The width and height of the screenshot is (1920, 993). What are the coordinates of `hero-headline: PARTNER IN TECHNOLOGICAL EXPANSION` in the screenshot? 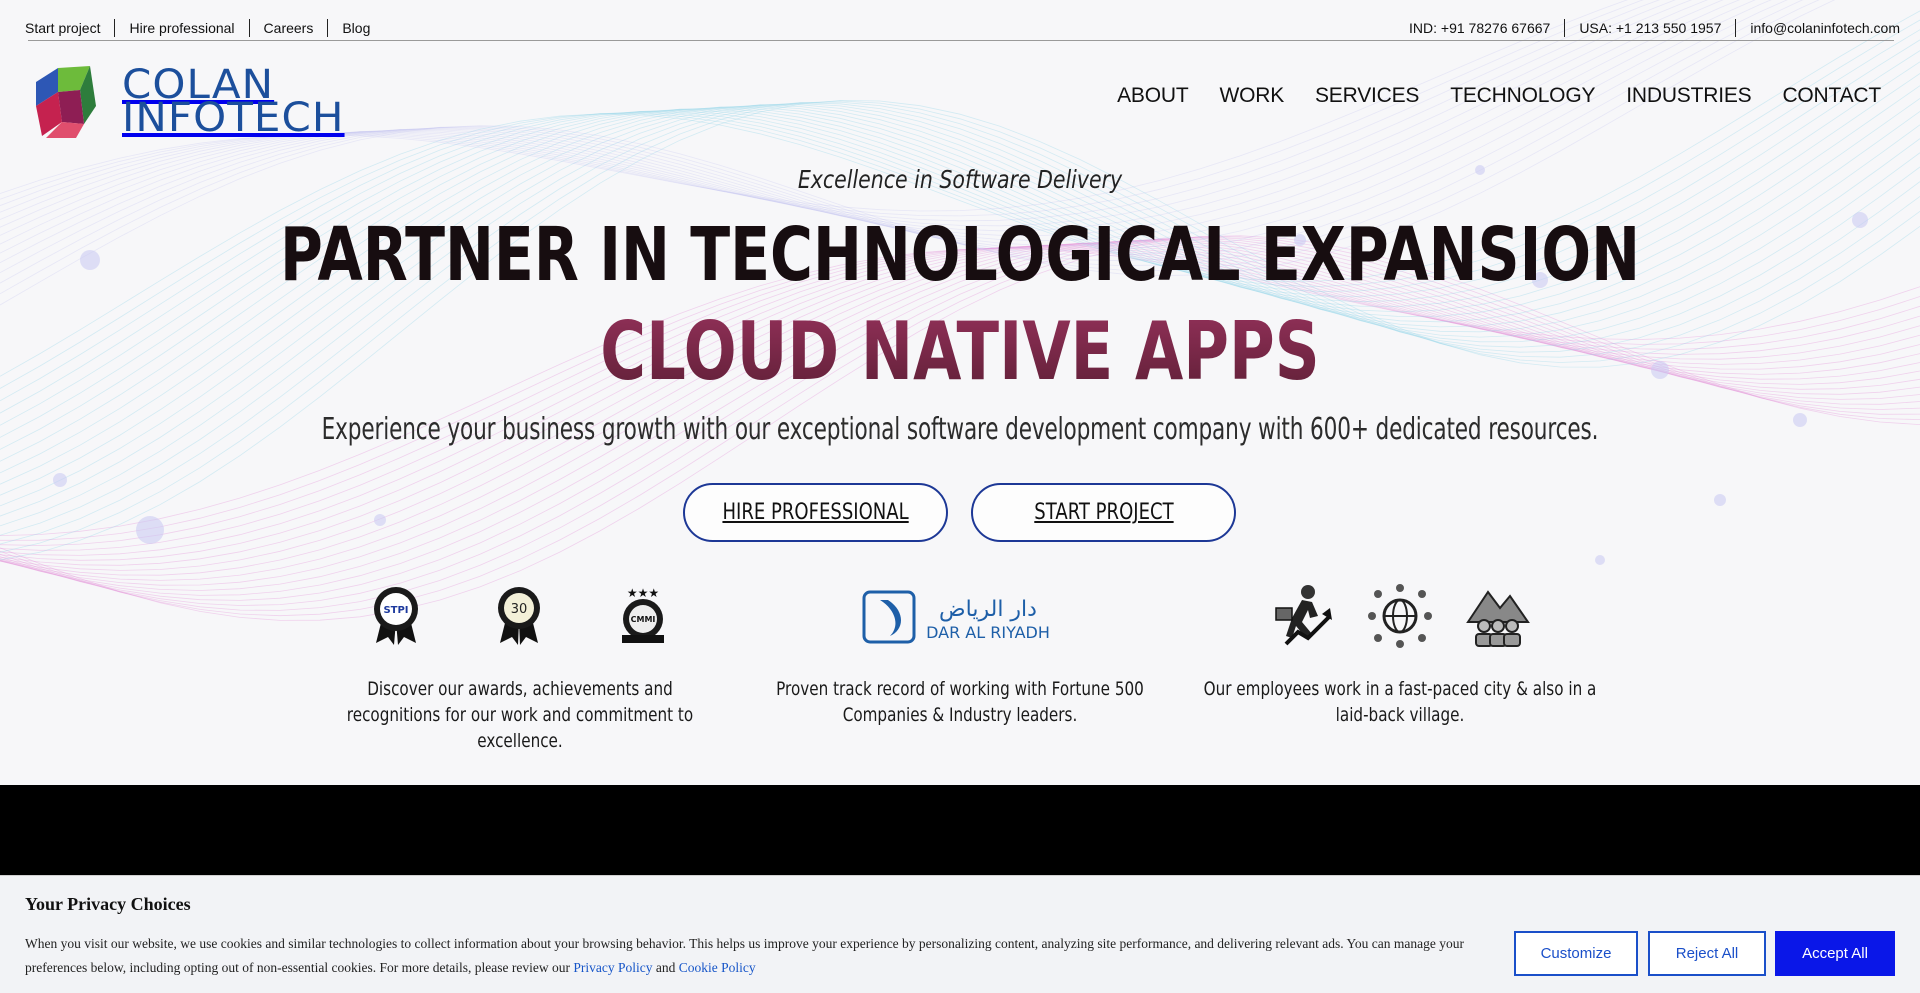 It's located at (959, 255).